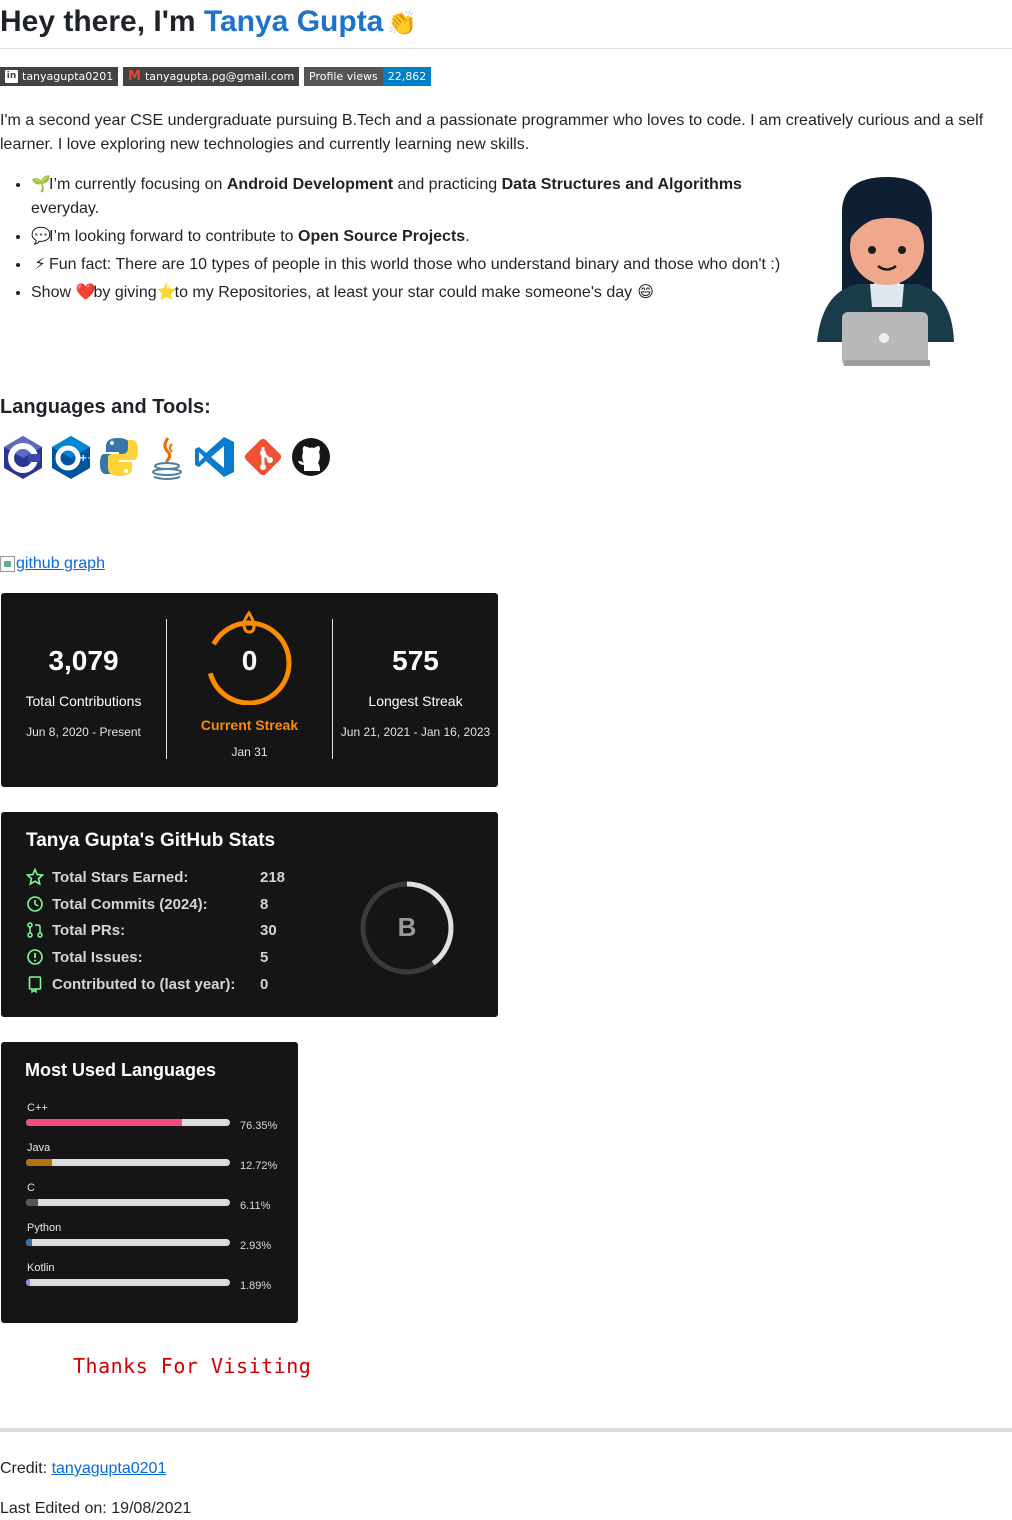 The image size is (1012, 1520). I want to click on stat-row: Total Commits (2024): 8, so click(163, 904).